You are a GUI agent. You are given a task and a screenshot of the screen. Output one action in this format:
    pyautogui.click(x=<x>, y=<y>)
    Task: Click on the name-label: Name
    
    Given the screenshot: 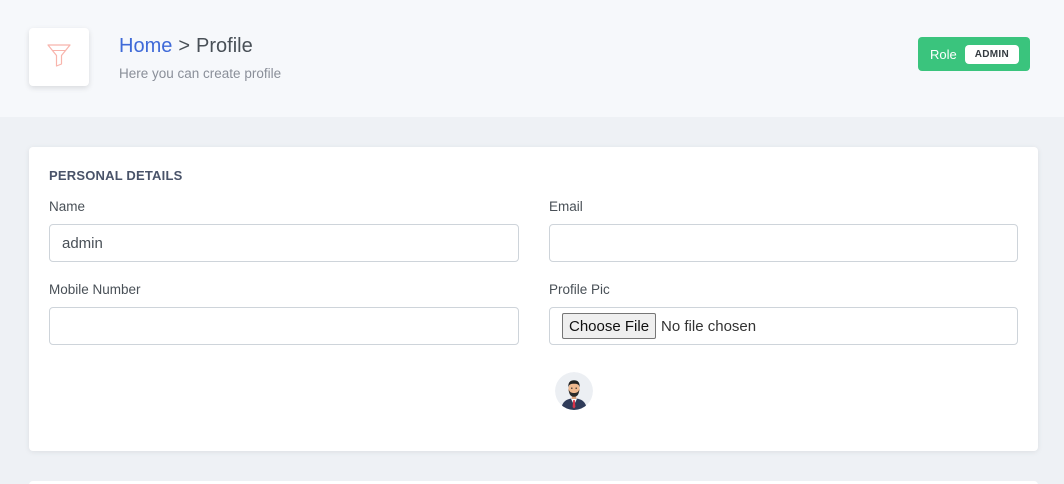 What is the action you would take?
    pyautogui.click(x=67, y=206)
    